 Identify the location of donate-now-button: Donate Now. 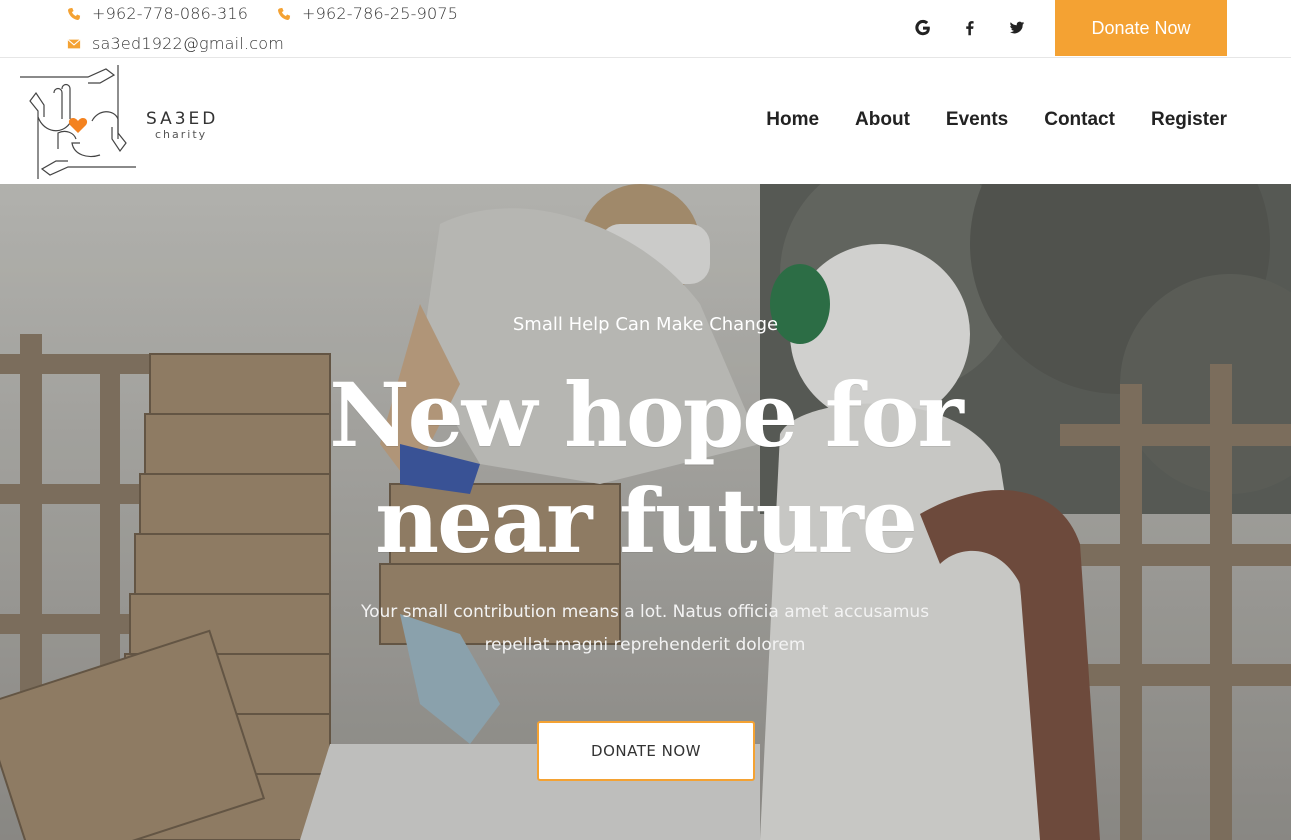
(1141, 28).